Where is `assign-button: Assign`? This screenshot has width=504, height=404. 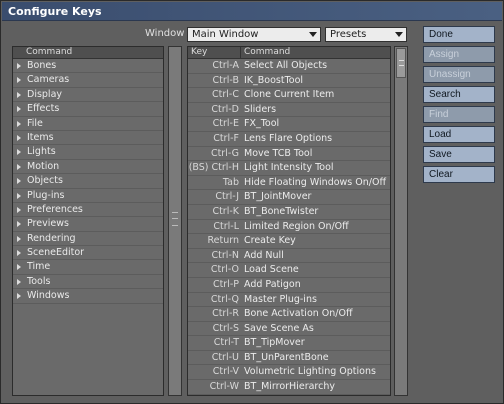
assign-button: Assign is located at coordinates (459, 54).